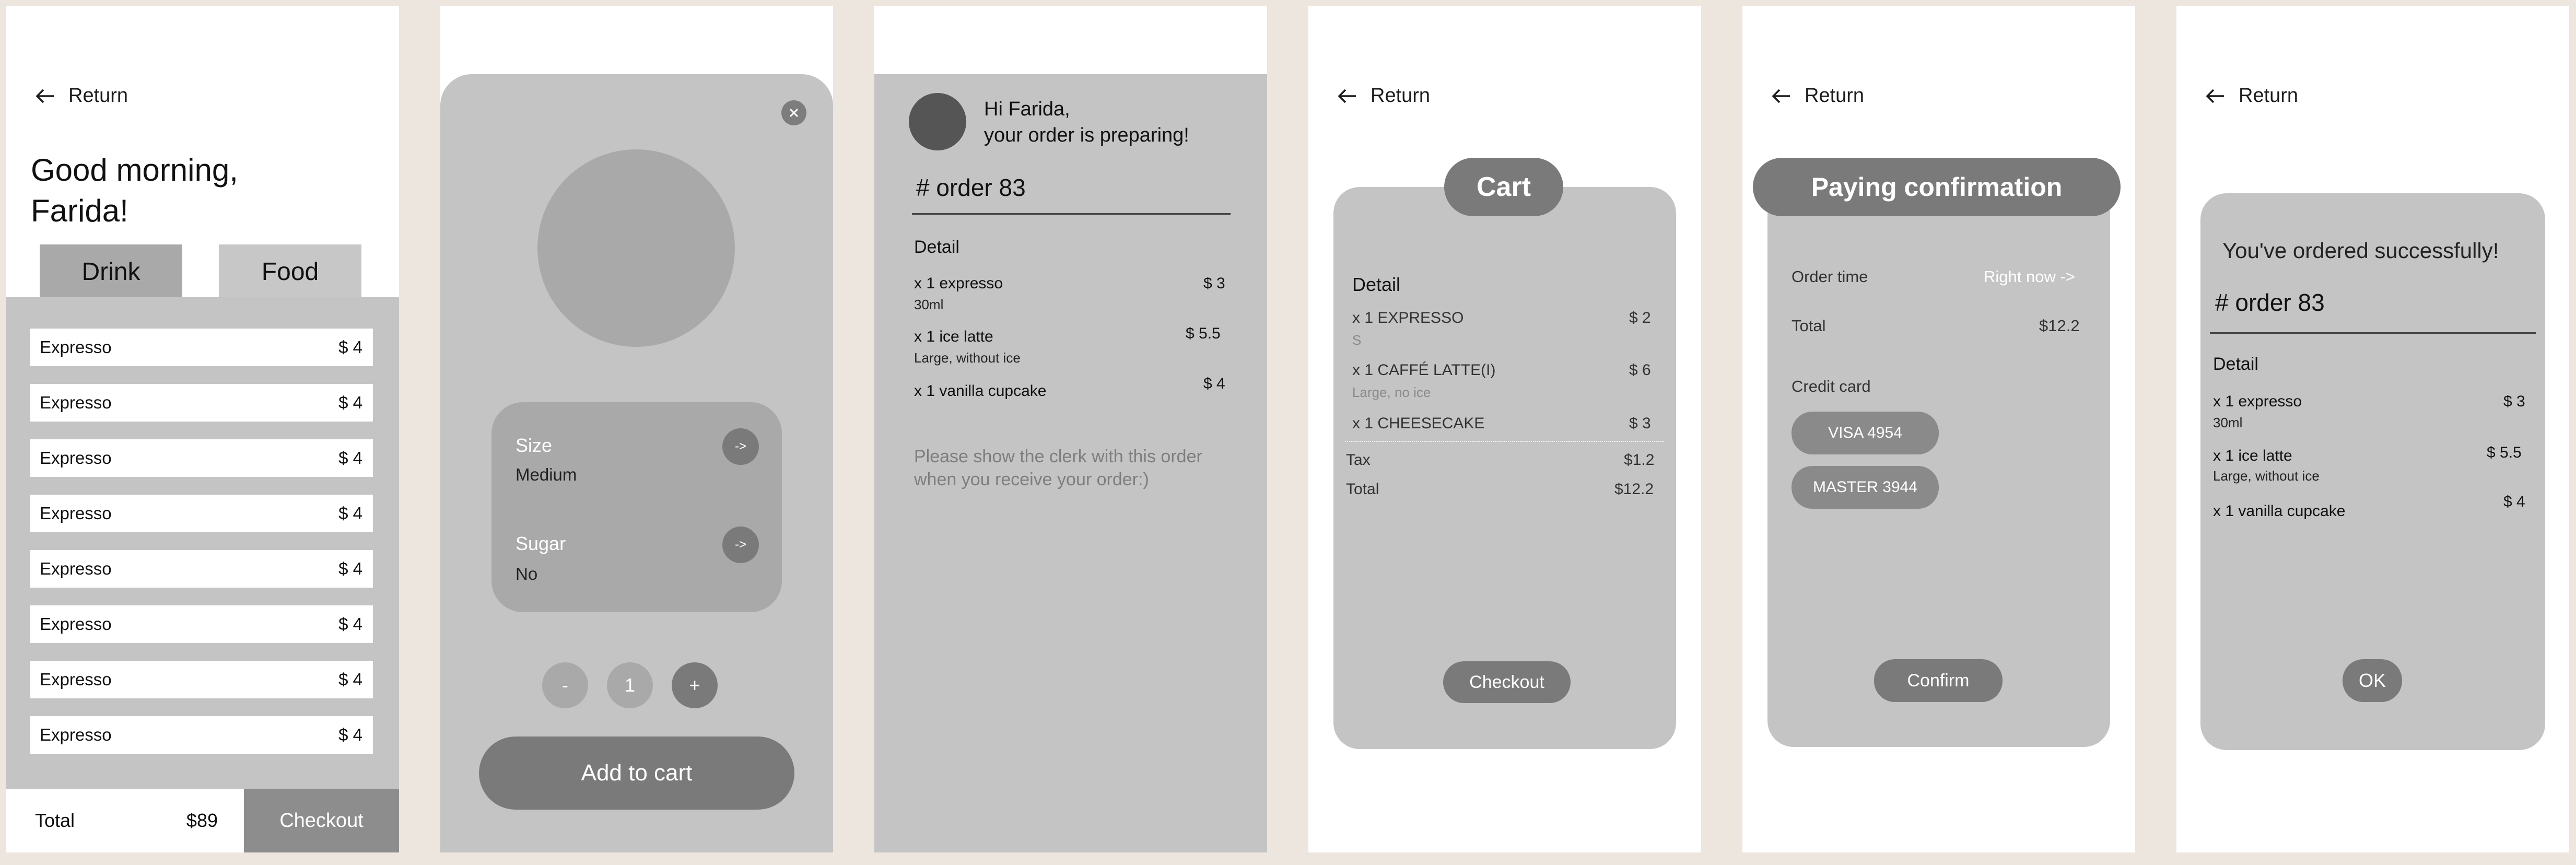  What do you see at coordinates (2360, 250) in the screenshot?
I see `success-message: You've ordered successfully!` at bounding box center [2360, 250].